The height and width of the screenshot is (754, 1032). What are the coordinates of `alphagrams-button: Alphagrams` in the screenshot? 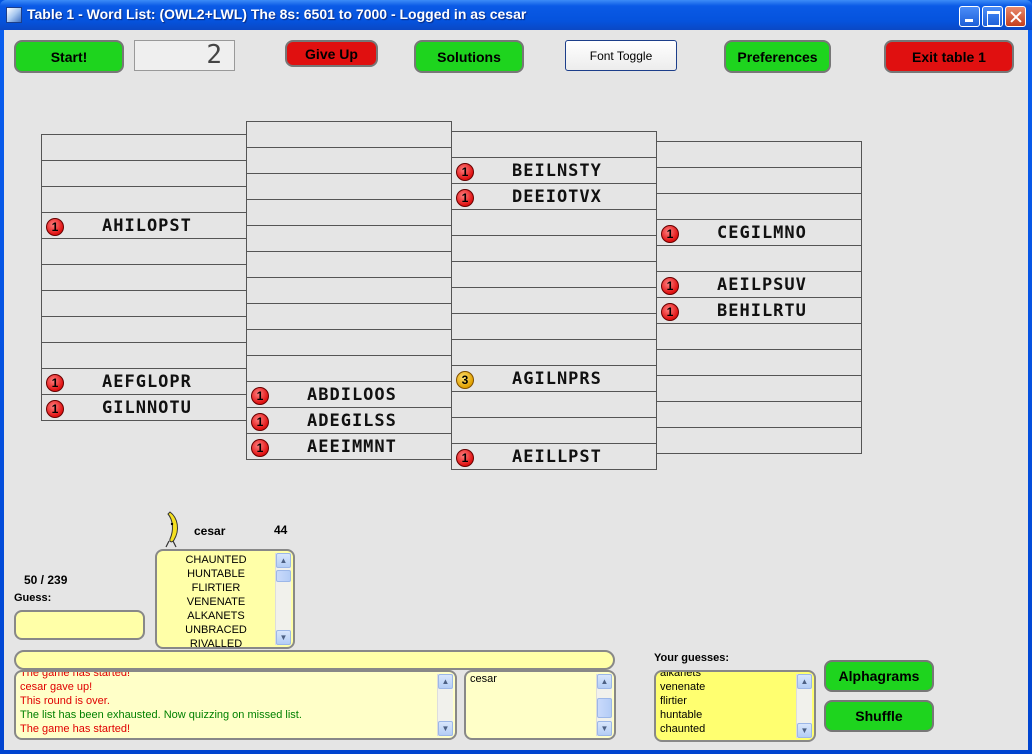 It's located at (879, 676).